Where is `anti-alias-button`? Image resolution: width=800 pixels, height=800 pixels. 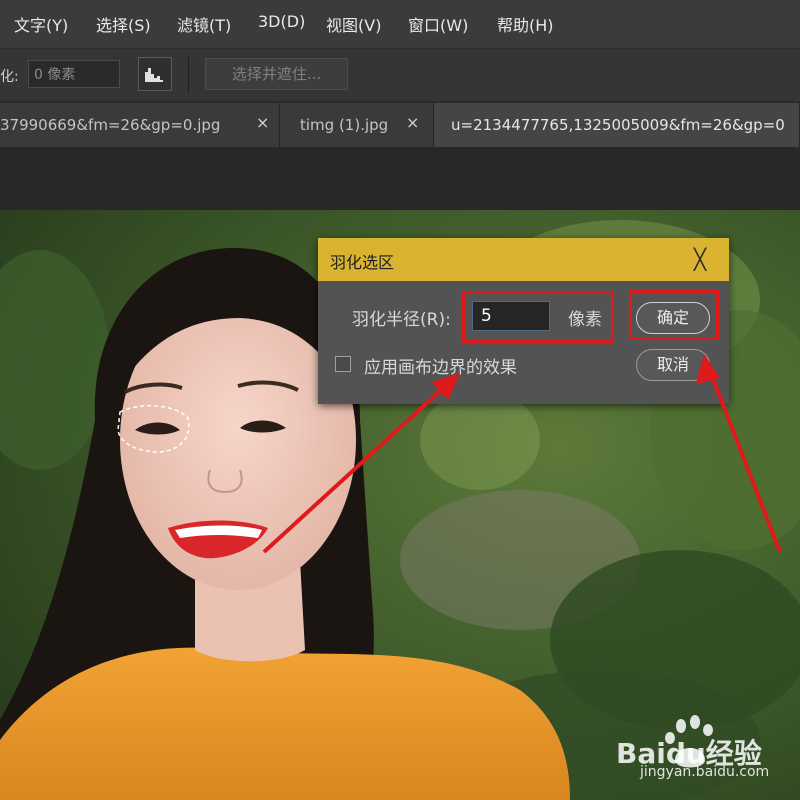 anti-alias-button is located at coordinates (155, 74).